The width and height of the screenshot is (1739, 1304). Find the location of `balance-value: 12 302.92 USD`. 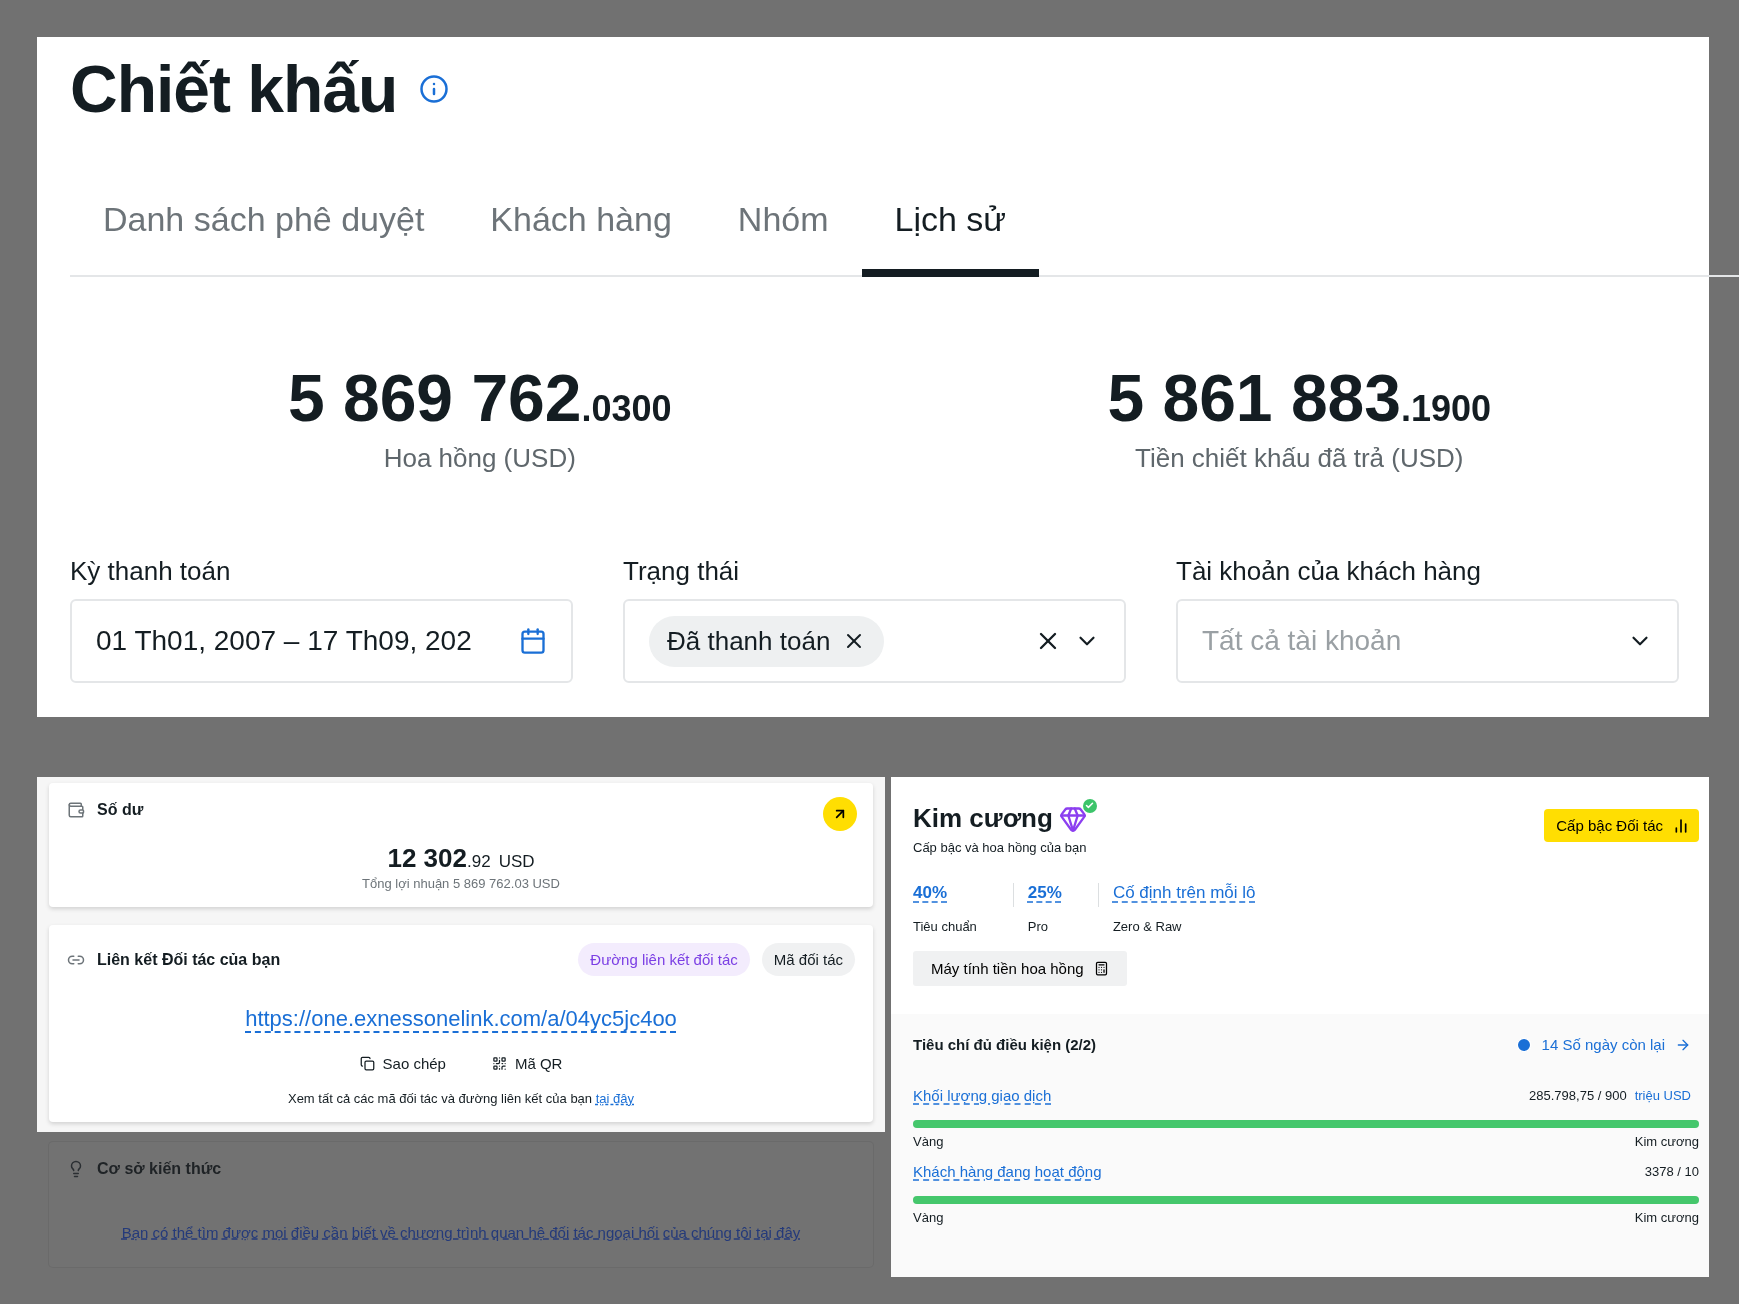

balance-value: 12 302.92 USD is located at coordinates (461, 858).